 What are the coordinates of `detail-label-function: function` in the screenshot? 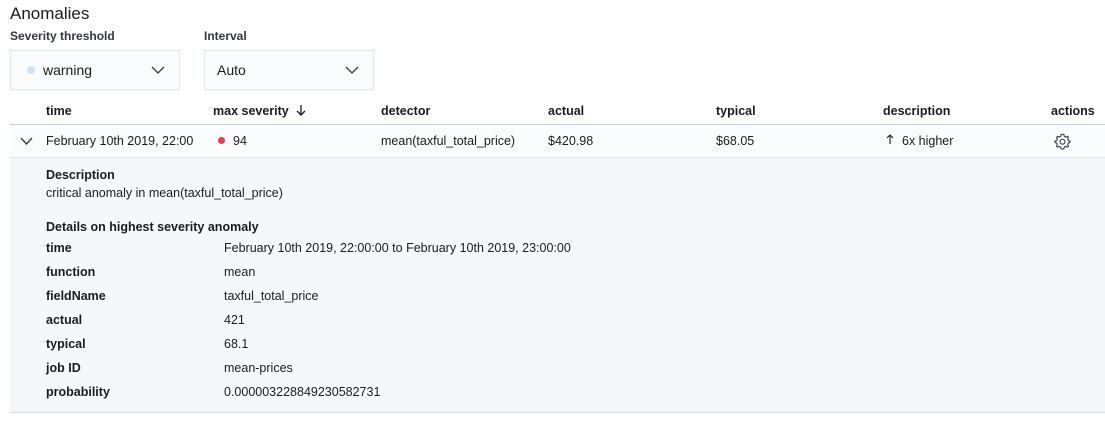 It's located at (71, 272).